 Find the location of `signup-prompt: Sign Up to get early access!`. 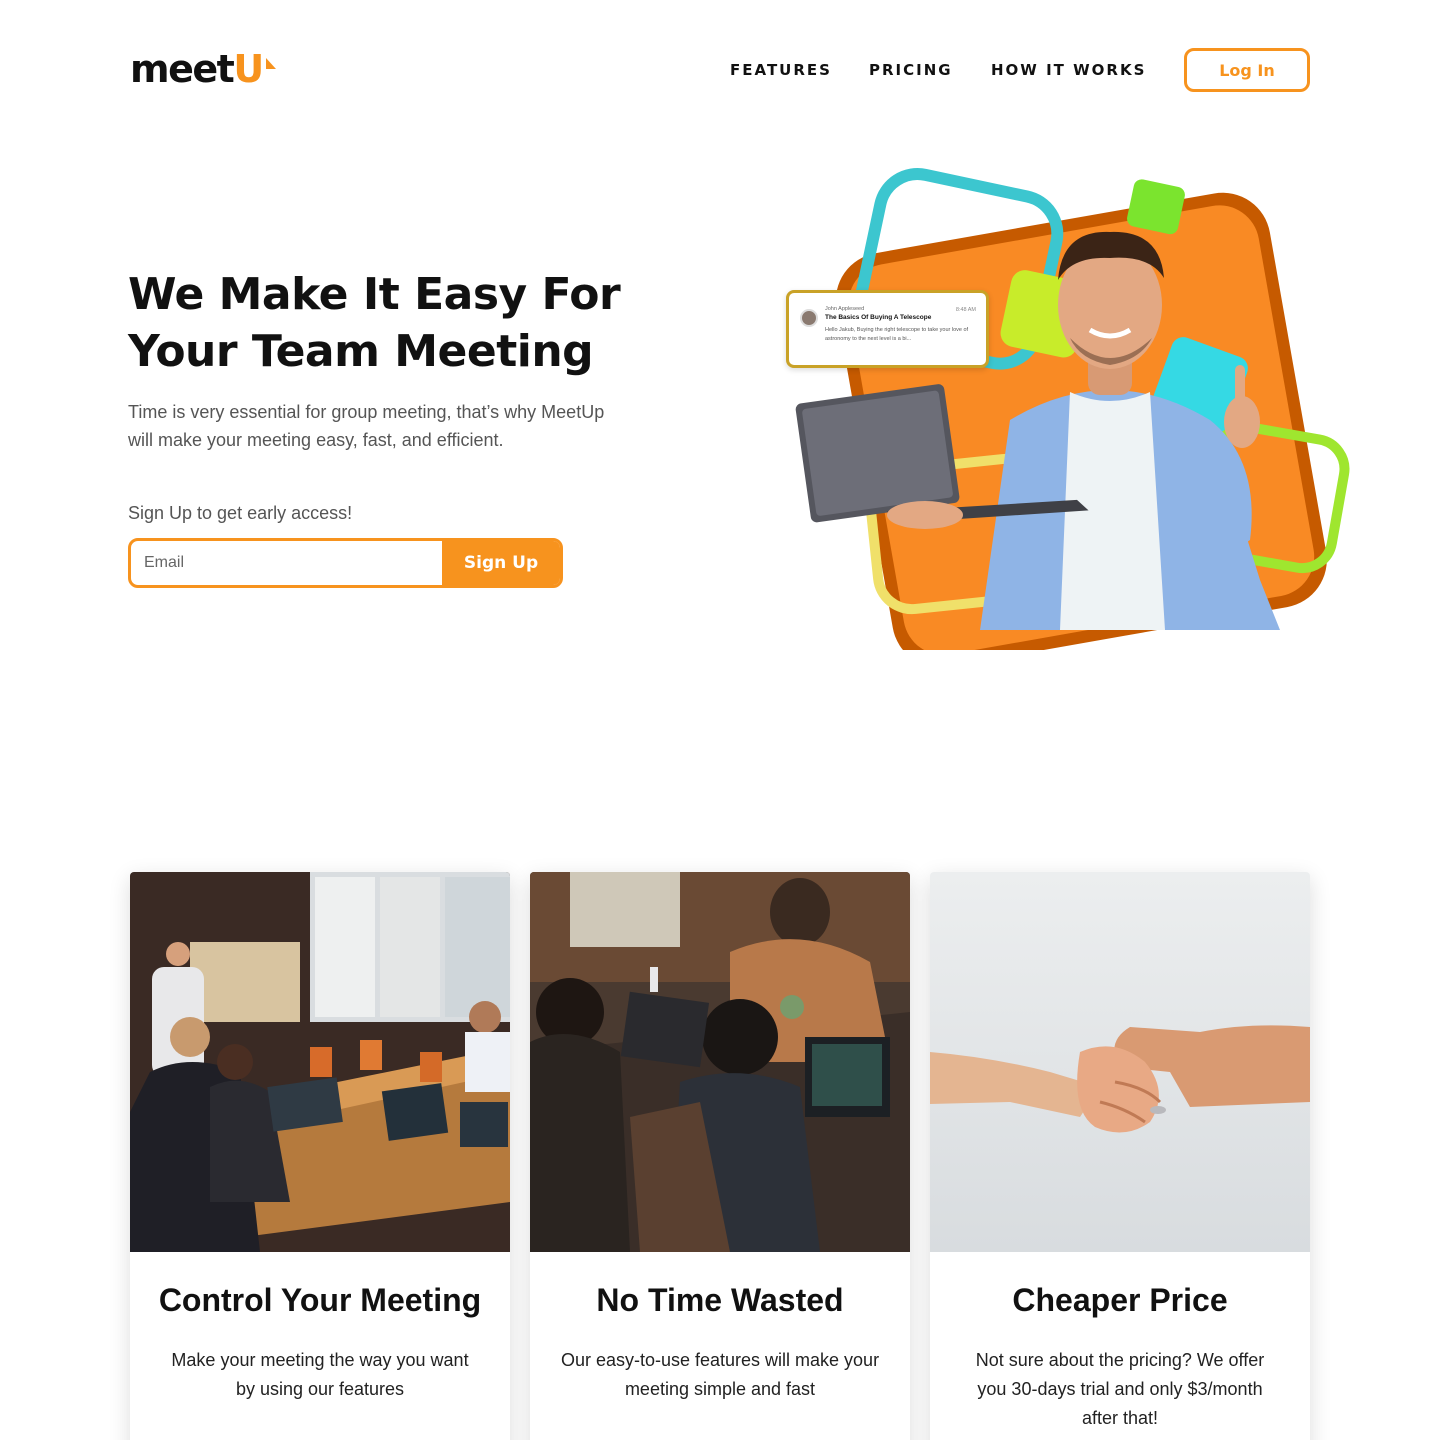

signup-prompt: Sign Up to get early access! is located at coordinates (240, 513).